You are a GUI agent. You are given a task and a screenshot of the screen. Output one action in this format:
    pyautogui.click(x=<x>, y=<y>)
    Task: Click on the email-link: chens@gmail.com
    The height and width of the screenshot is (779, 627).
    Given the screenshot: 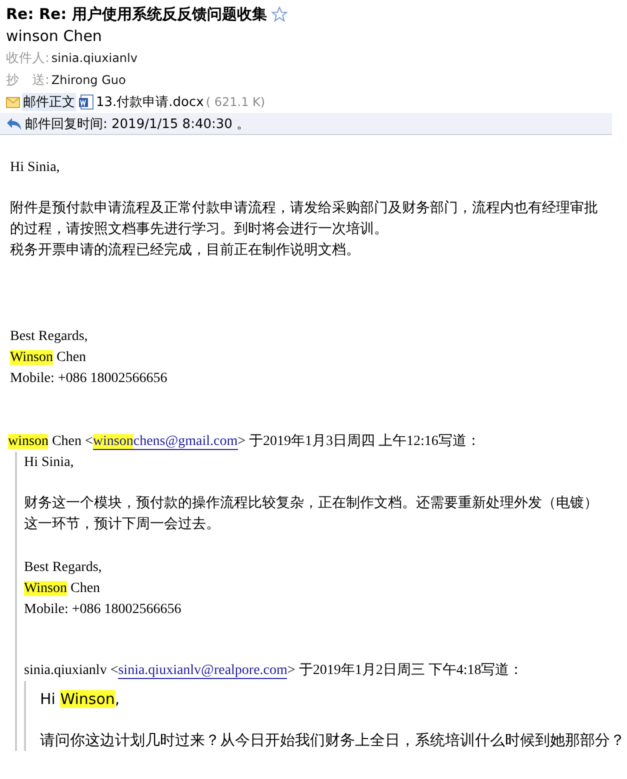 What is the action you would take?
    pyautogui.click(x=185, y=442)
    